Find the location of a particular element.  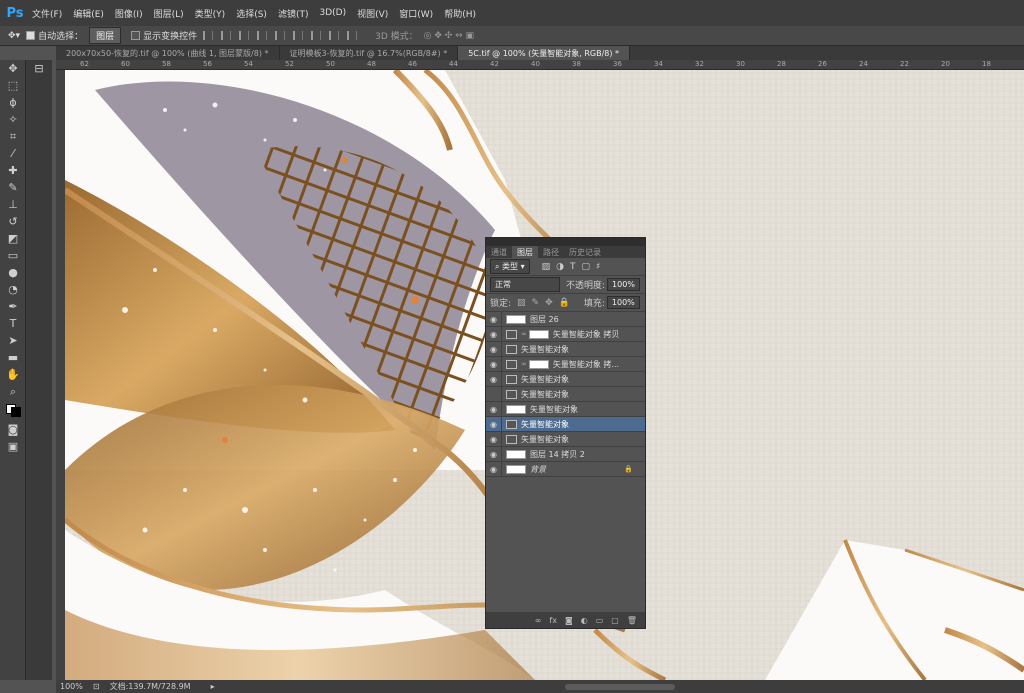

menu-view: 视图(V) is located at coordinates (372, 13).